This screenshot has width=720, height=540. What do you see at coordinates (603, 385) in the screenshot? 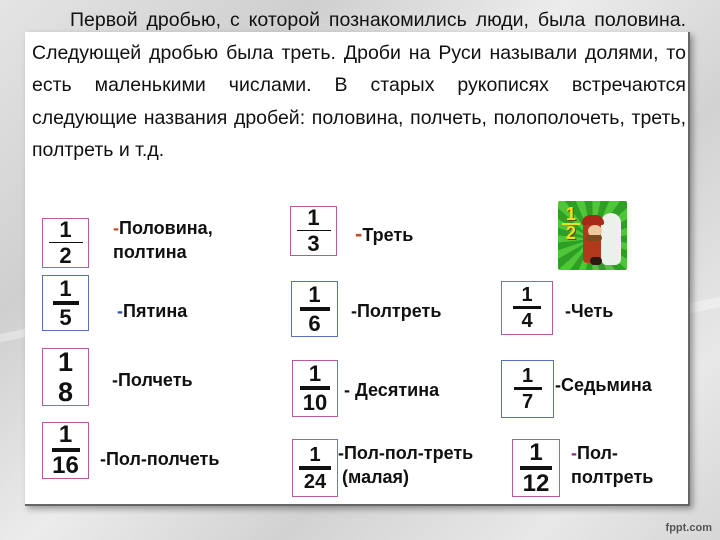
I see `fraction-name-1-7: -Седьмина` at bounding box center [603, 385].